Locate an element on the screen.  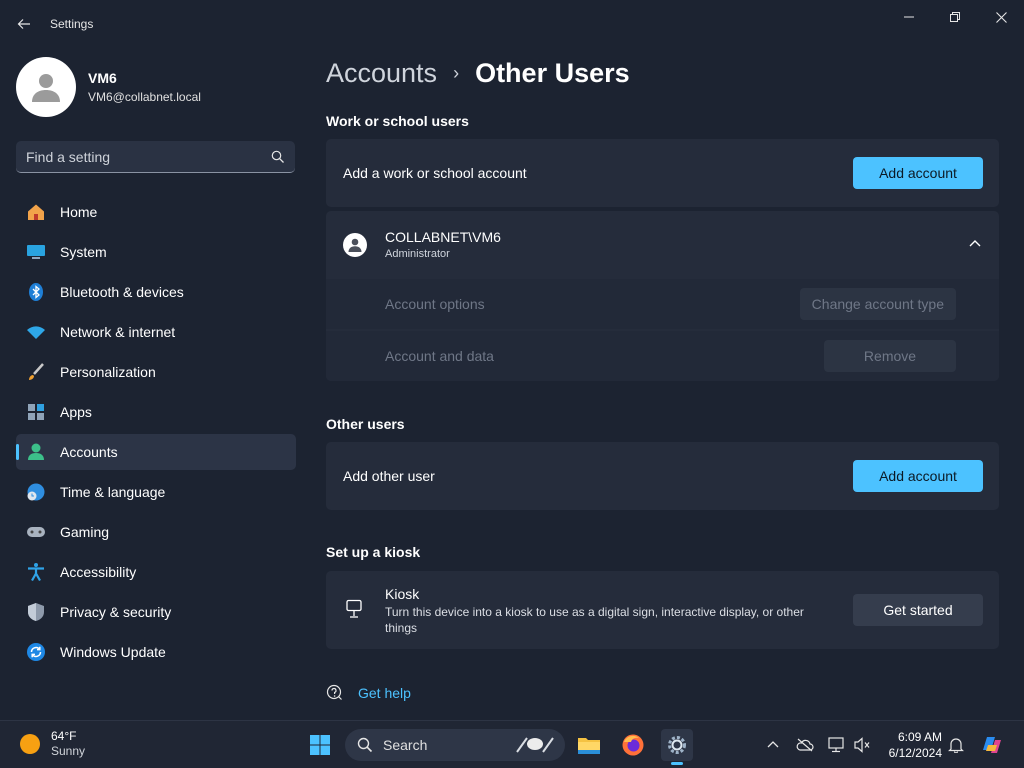
user-role: Administrator is located at coordinates (417, 254).